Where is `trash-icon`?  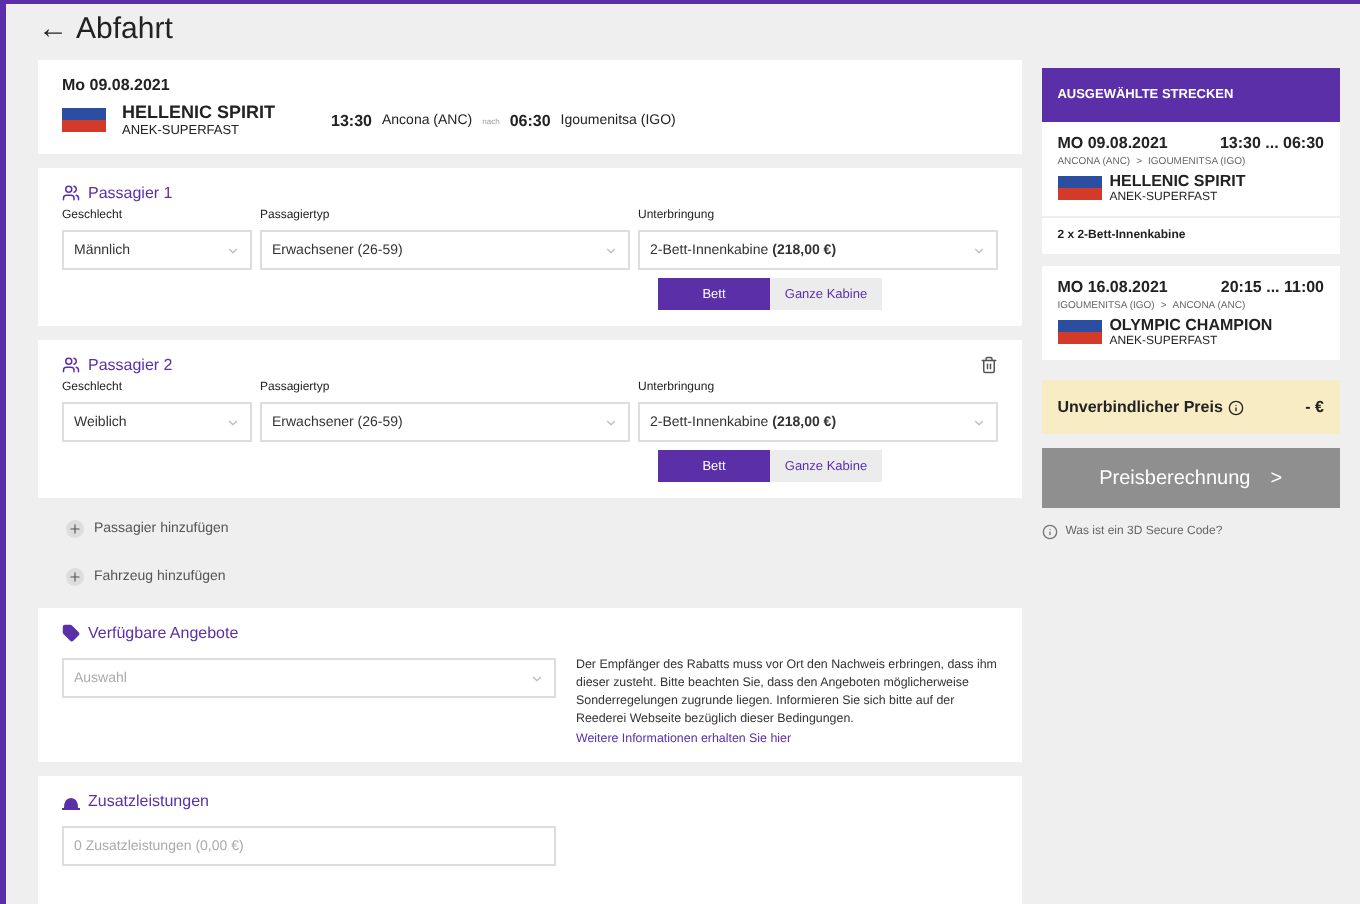 trash-icon is located at coordinates (988, 365).